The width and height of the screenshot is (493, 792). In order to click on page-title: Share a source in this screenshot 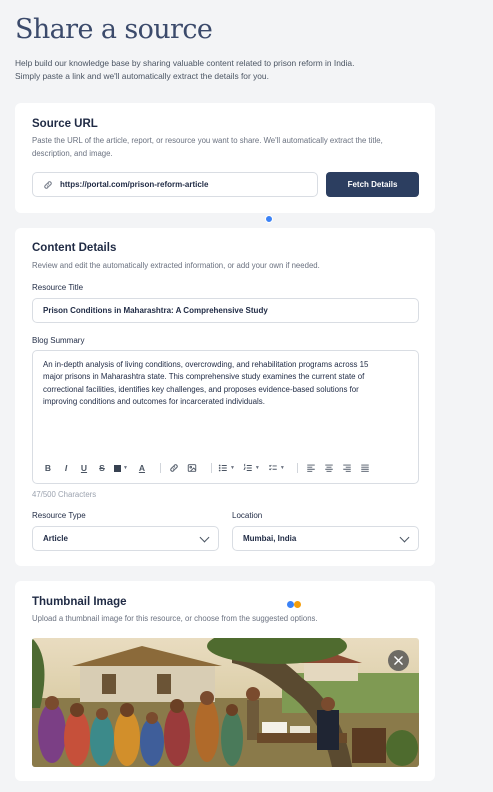, I will do `click(114, 29)`.